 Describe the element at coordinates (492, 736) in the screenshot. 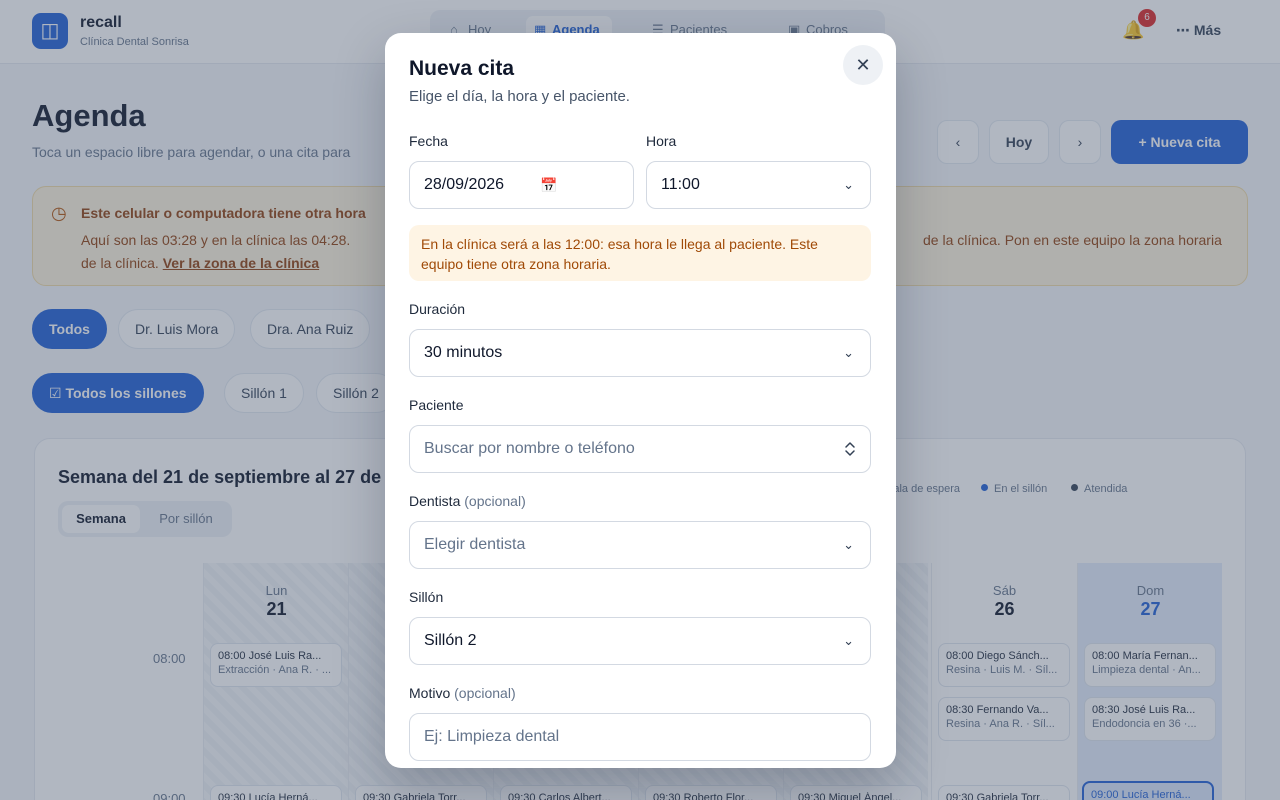

I see `reason-placeholder: Ej: Limpieza dental` at that location.